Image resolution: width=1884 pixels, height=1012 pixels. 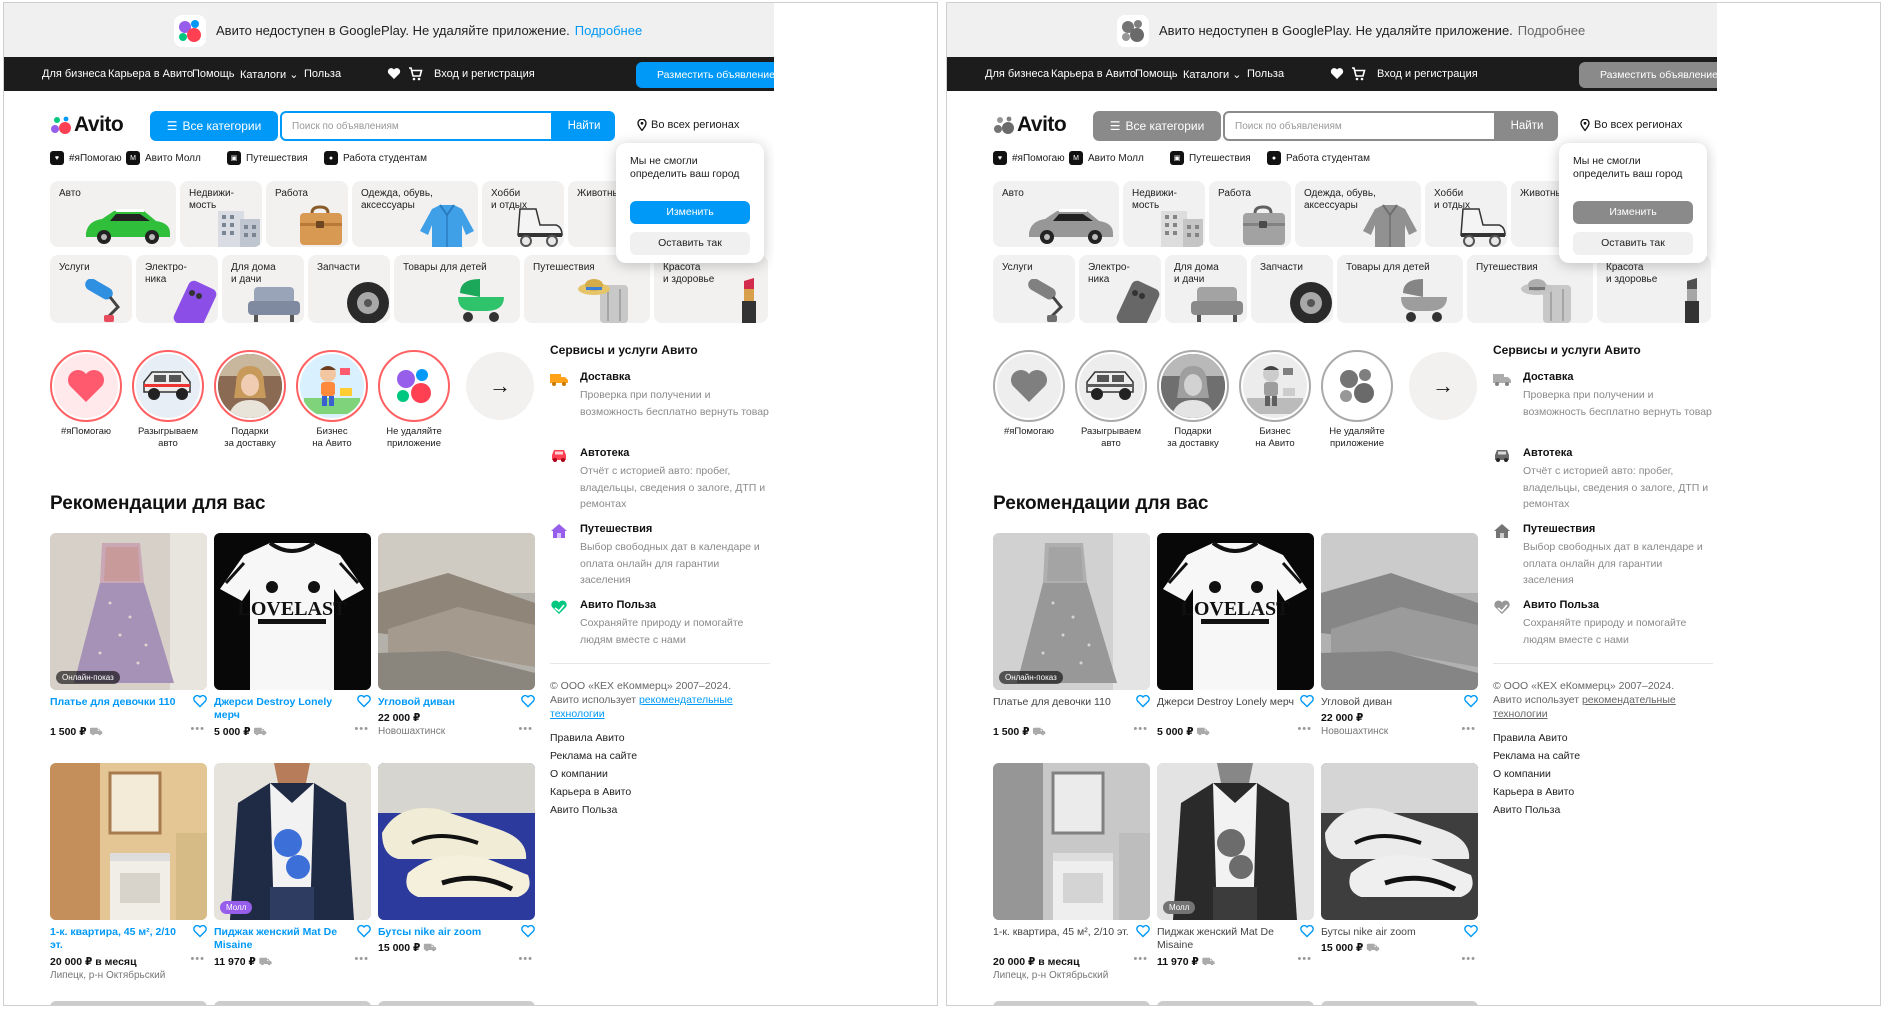 I want to click on story-business: Бизнес на Авито, so click(x=1275, y=400).